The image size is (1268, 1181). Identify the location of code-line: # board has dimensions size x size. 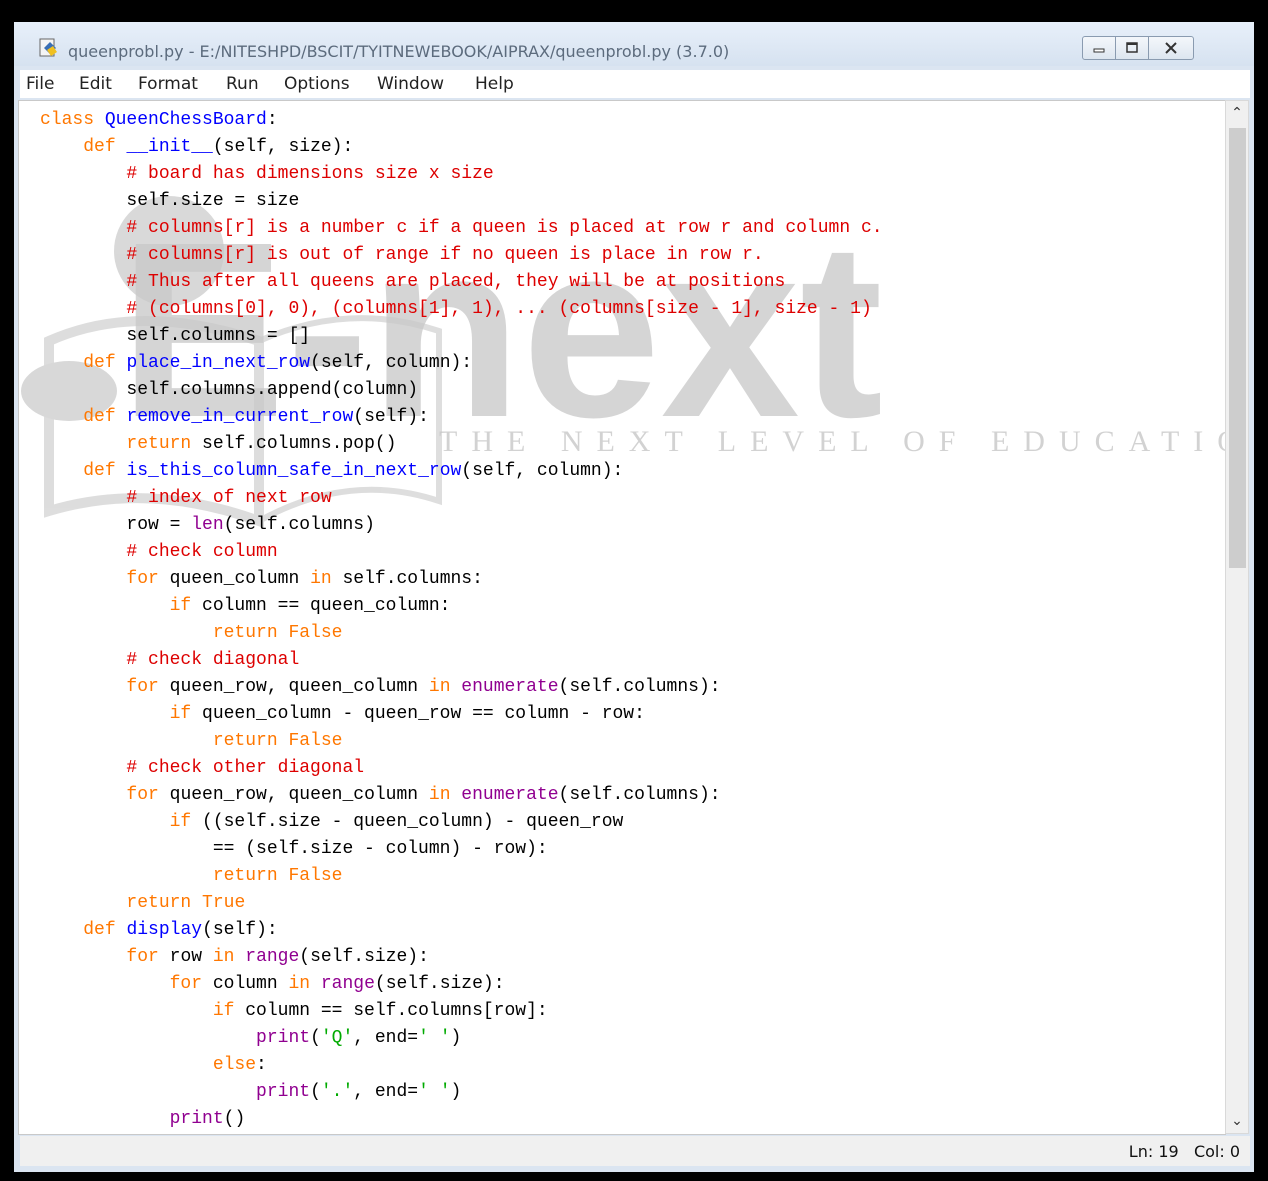
(461, 174).